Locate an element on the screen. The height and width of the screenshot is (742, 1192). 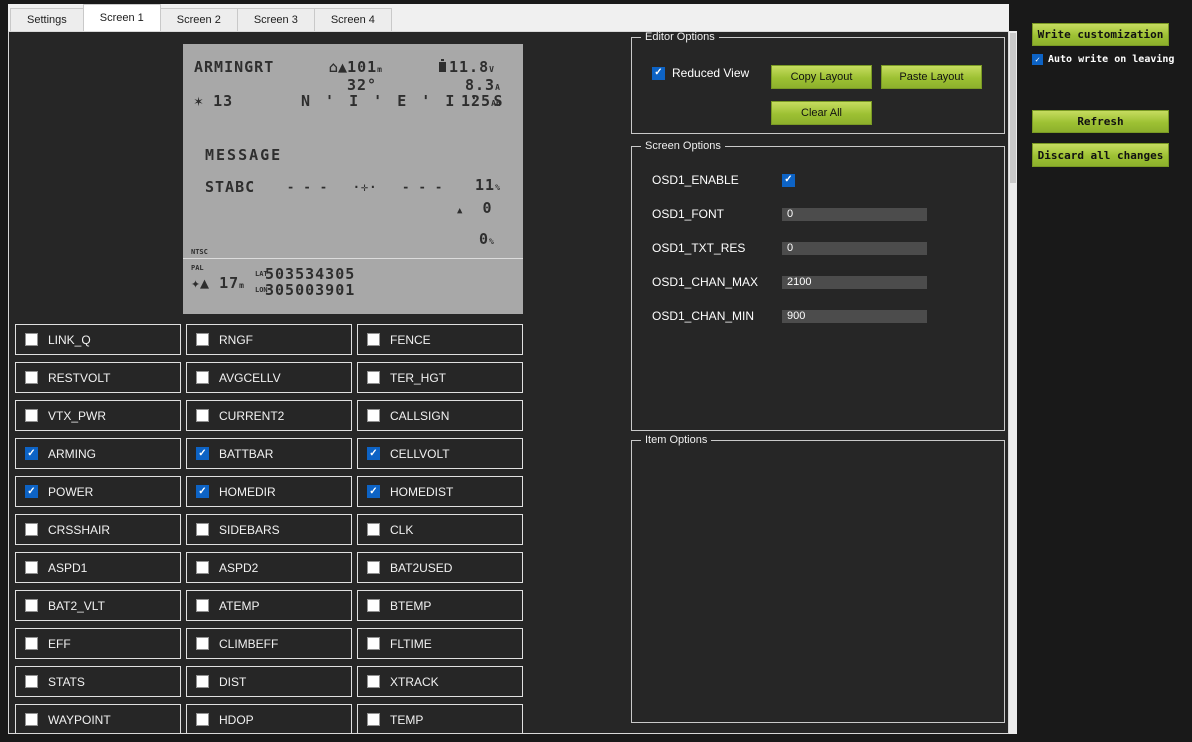
tab-screen-4: Screen 4 is located at coordinates (352, 19).